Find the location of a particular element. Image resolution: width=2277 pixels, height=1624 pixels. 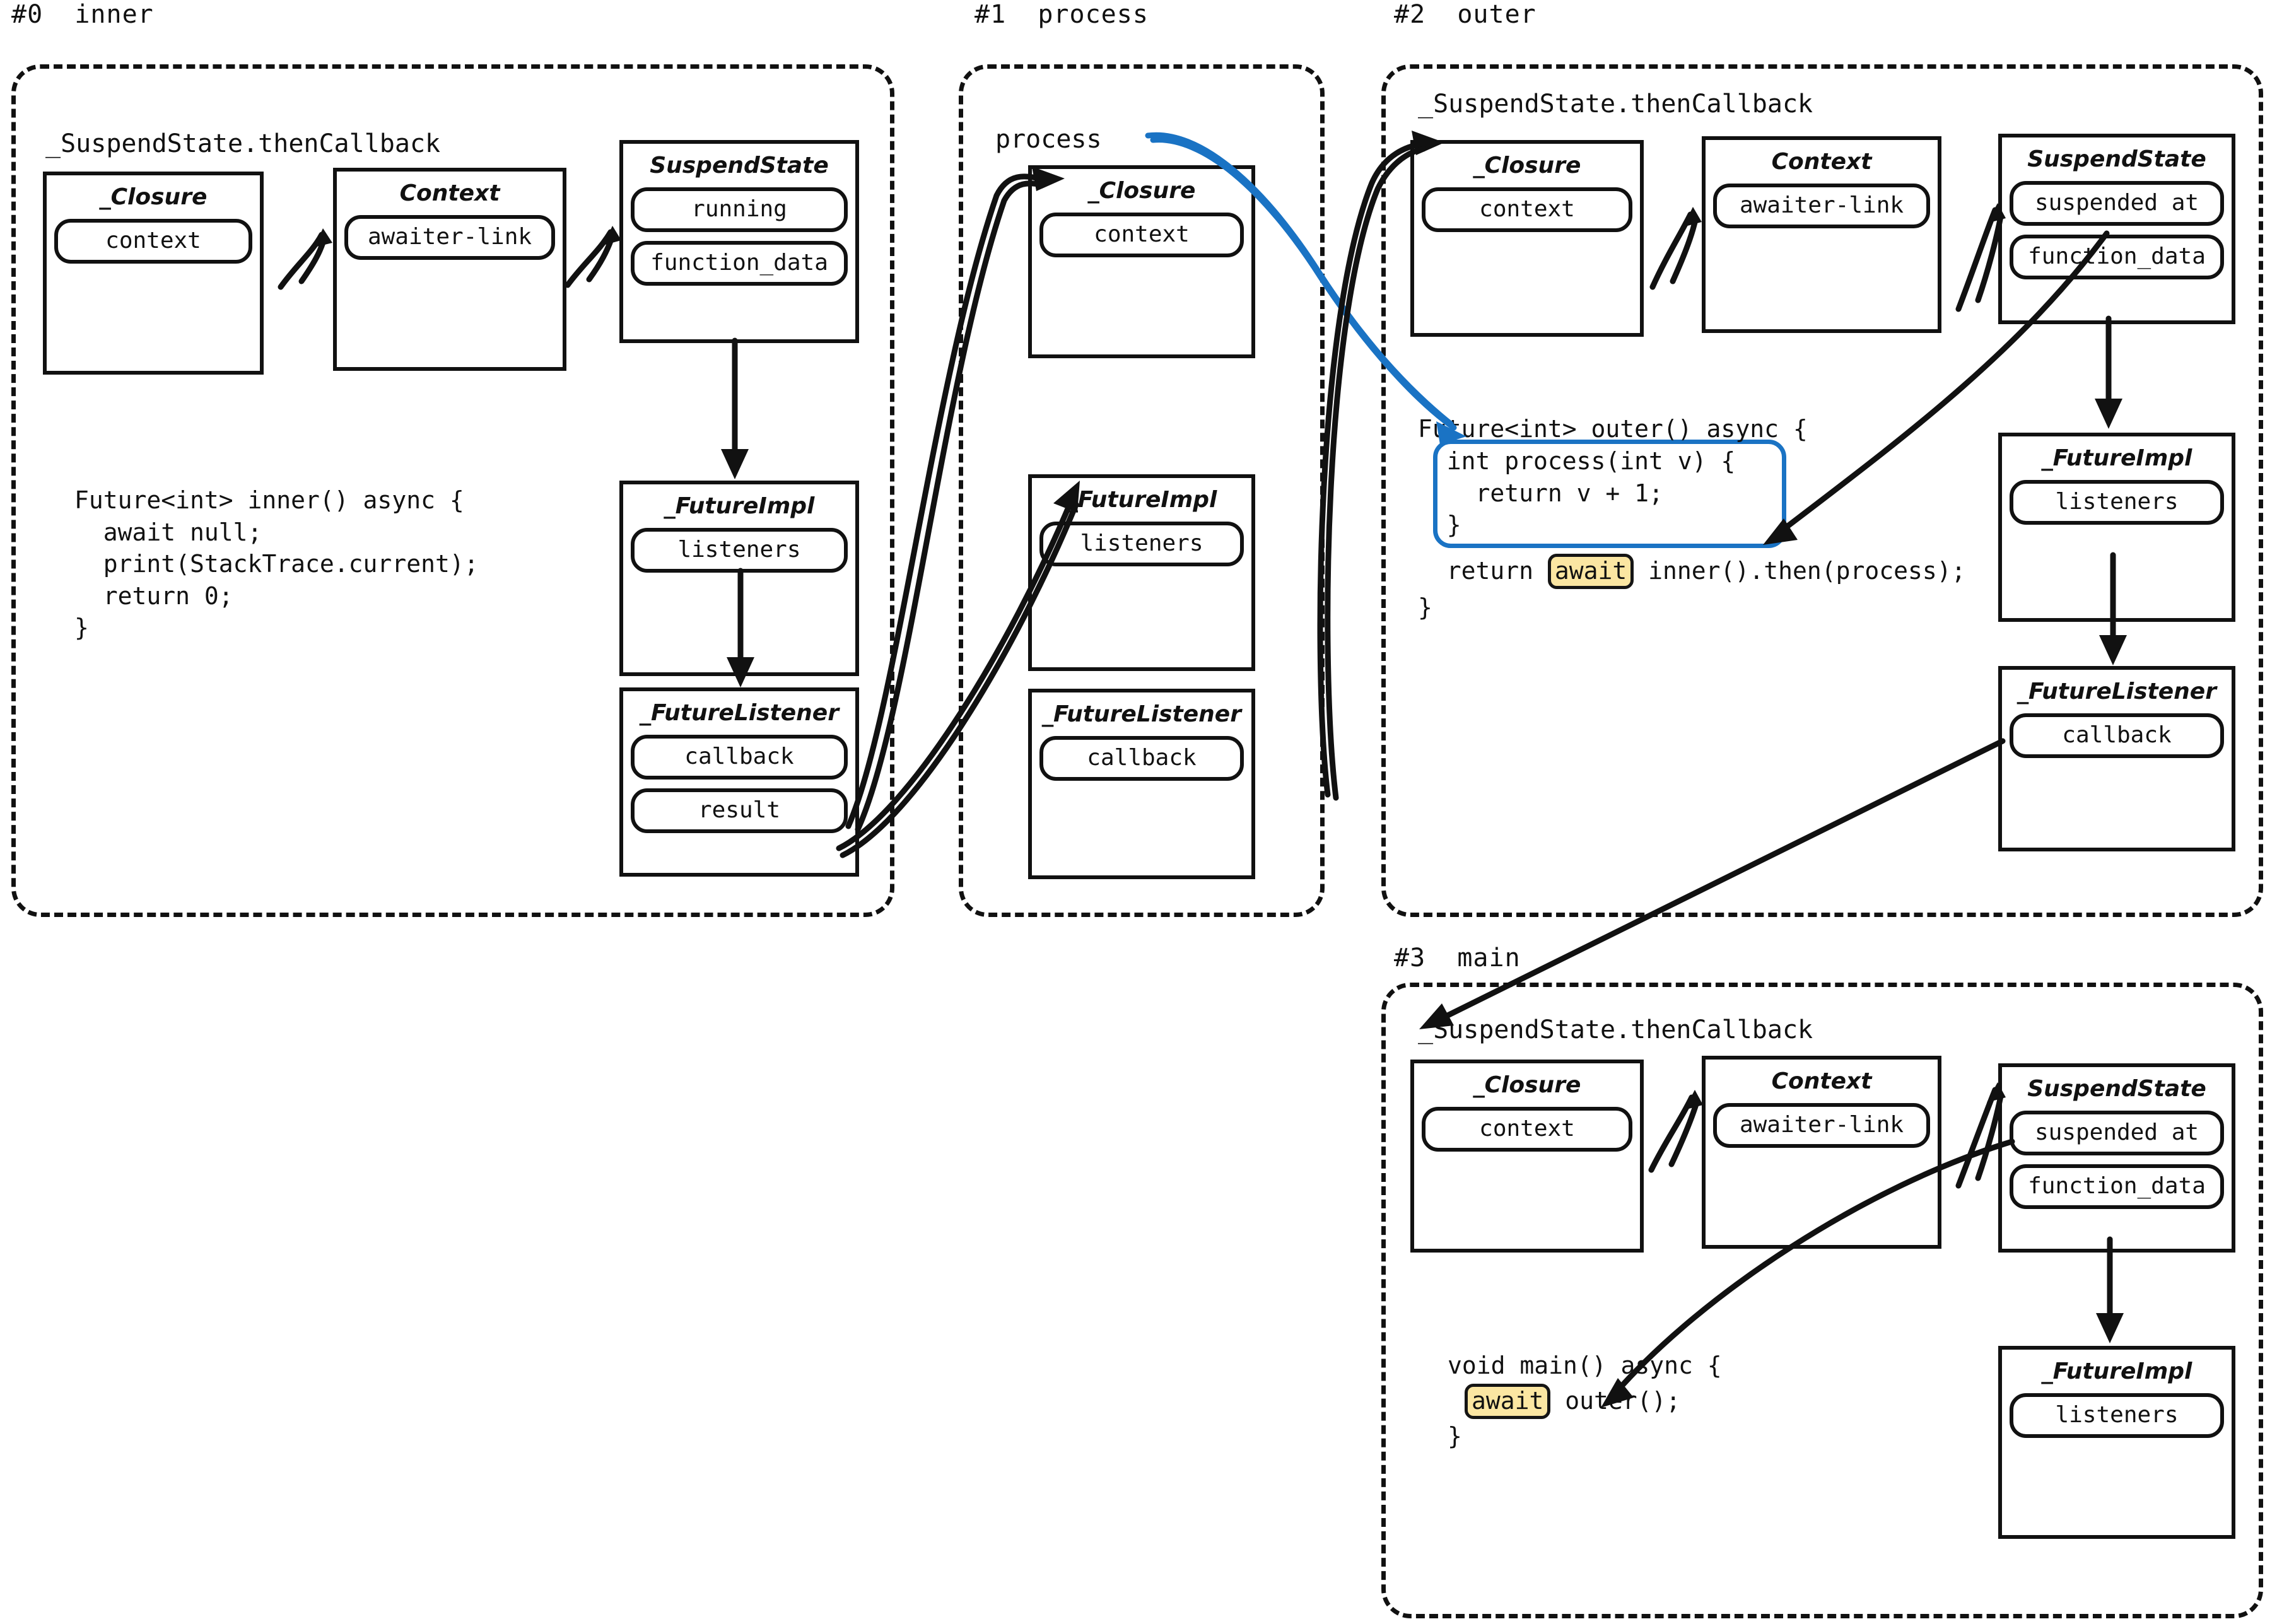

code-return-prefix: return is located at coordinates (1483, 571).